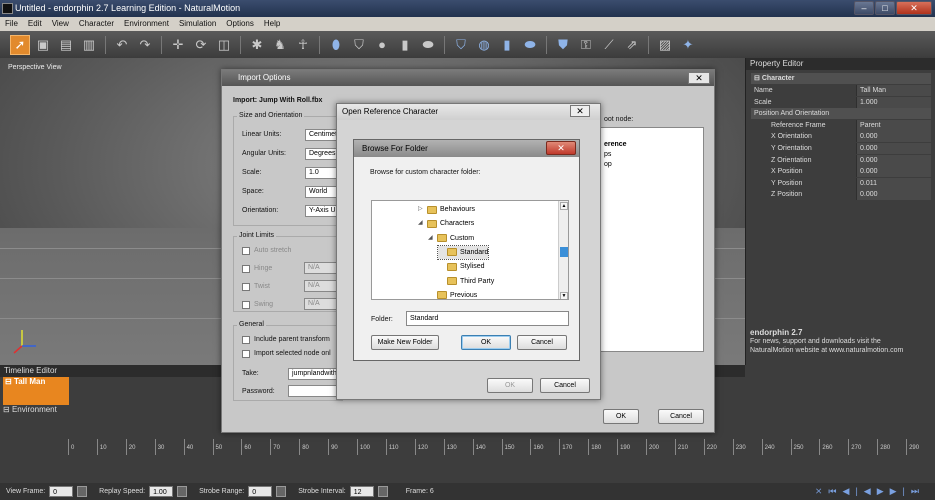  Describe the element at coordinates (178, 45) in the screenshot. I see `move-icon: ✛` at that location.